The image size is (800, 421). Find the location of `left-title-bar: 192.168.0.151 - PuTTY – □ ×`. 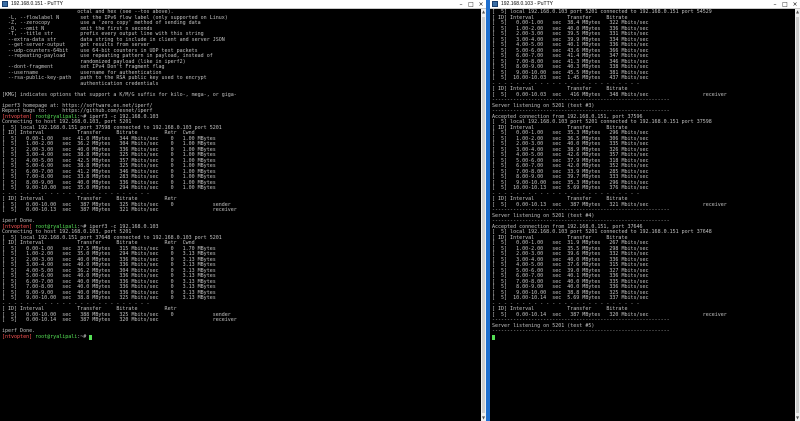

left-title-bar: 192.168.0.151 - PuTTY – □ × is located at coordinates (243, 4).